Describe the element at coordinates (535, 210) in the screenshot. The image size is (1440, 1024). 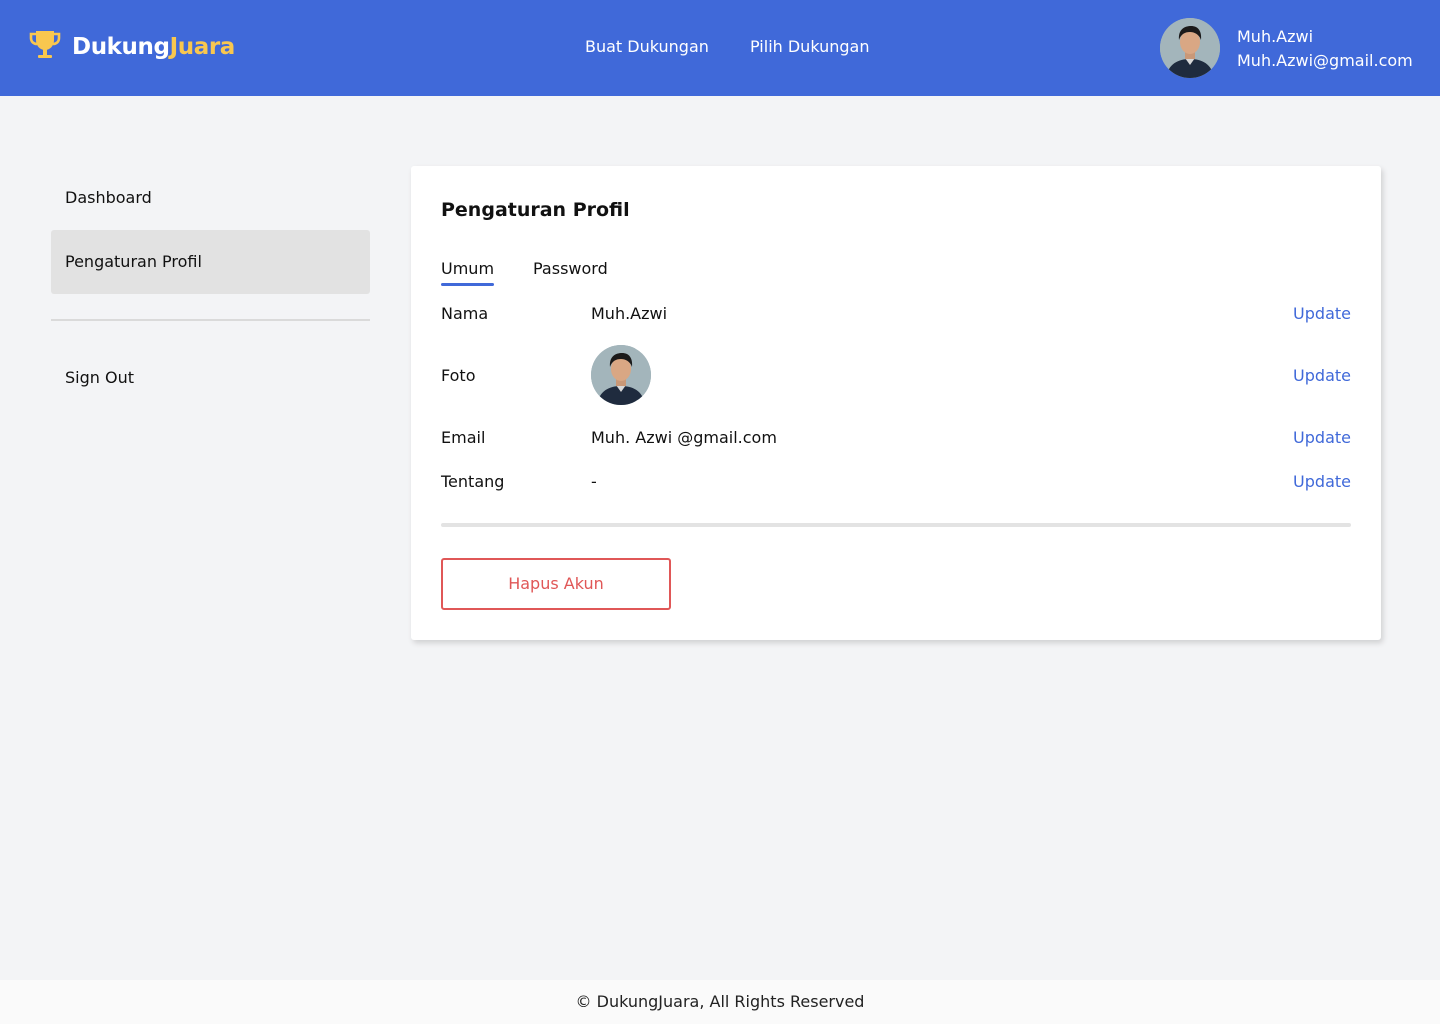
I see `page-title: Pengaturan Profil` at that location.